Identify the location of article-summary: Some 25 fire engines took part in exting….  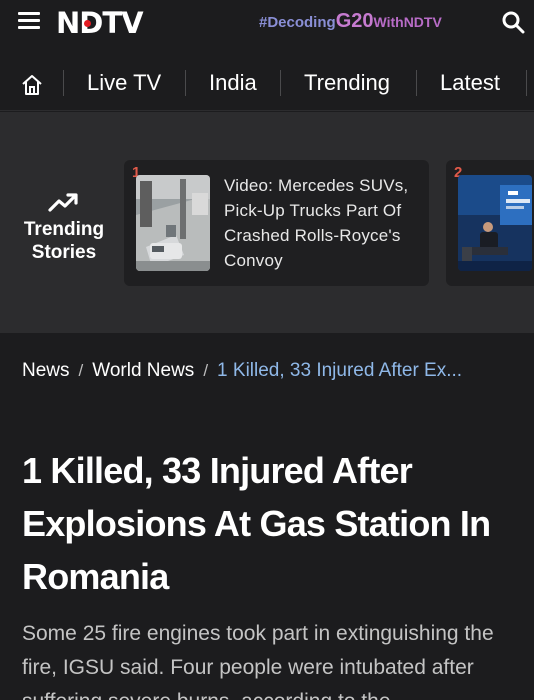
(258, 661).